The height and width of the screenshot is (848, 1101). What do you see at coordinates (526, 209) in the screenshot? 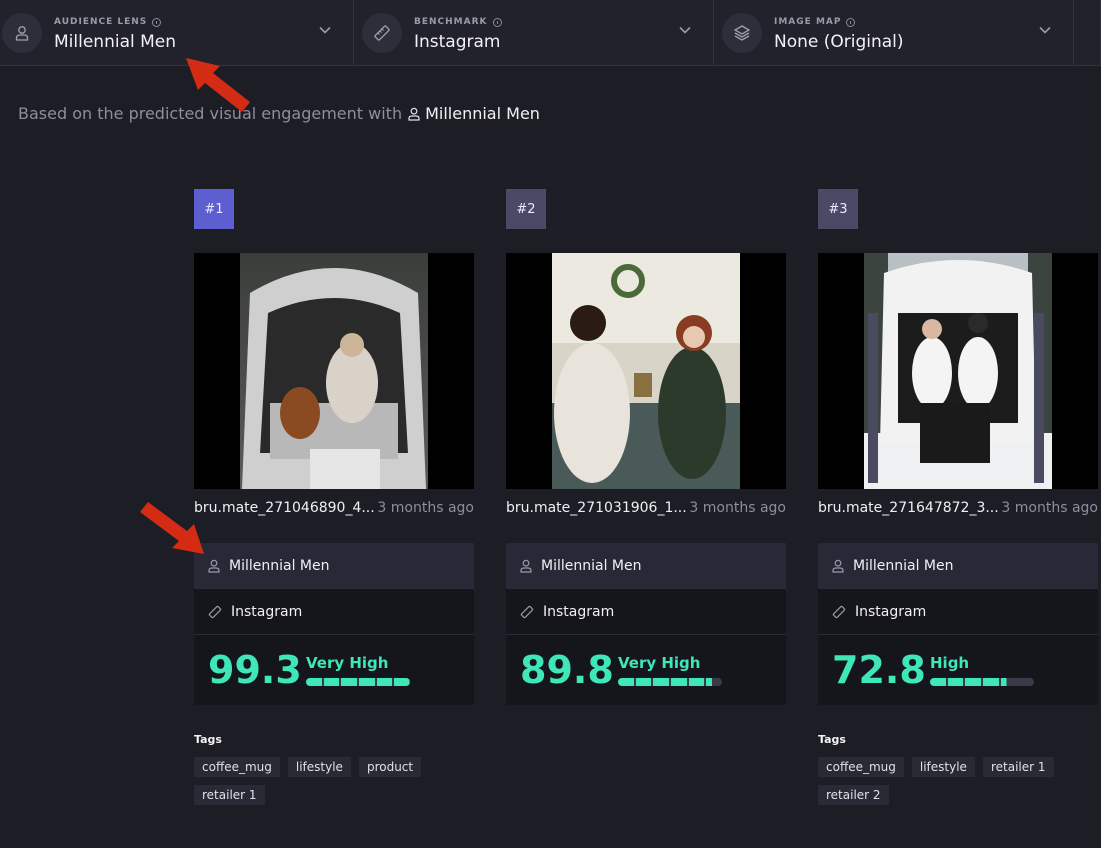
I see `rank-badge: #2` at bounding box center [526, 209].